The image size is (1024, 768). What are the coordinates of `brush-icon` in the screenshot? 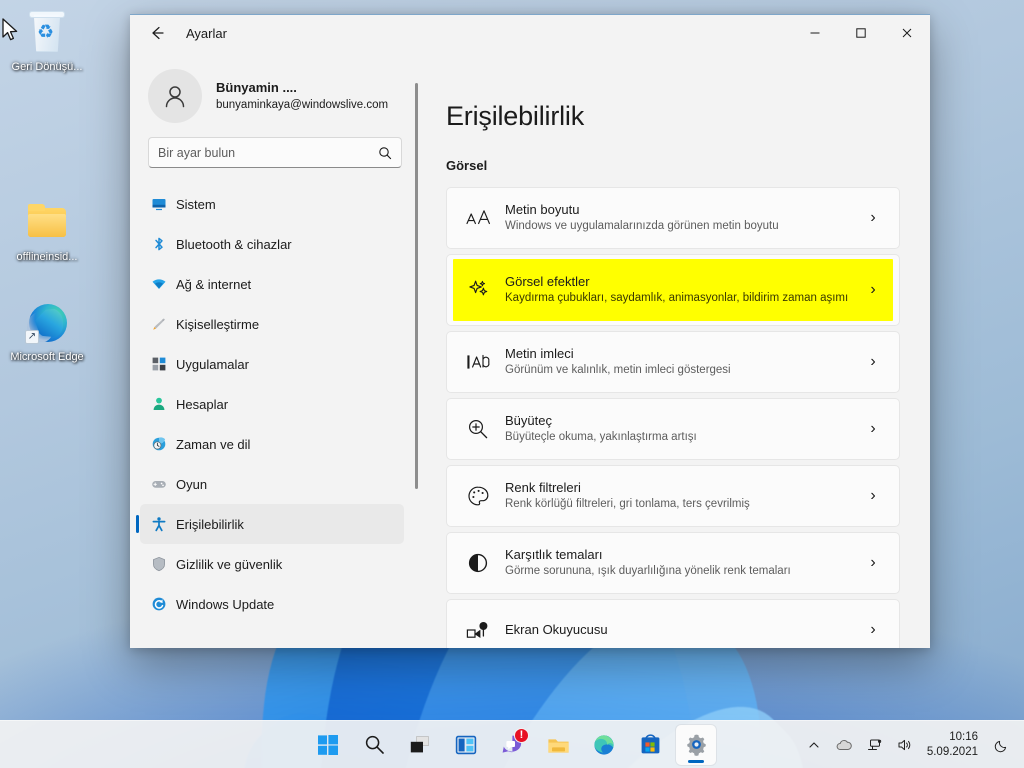 It's located at (159, 324).